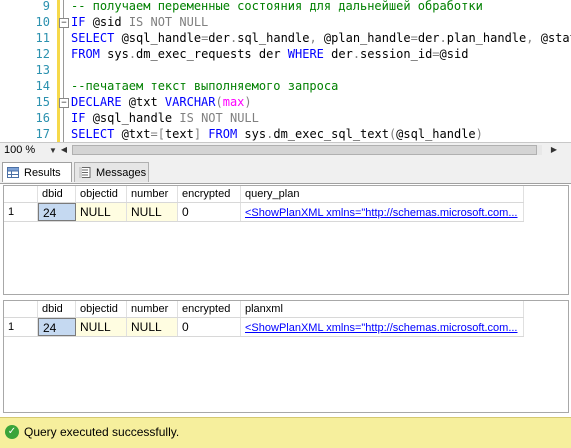 This screenshot has height=448, width=571. I want to click on scroll-left-icon: ◀, so click(64, 150).